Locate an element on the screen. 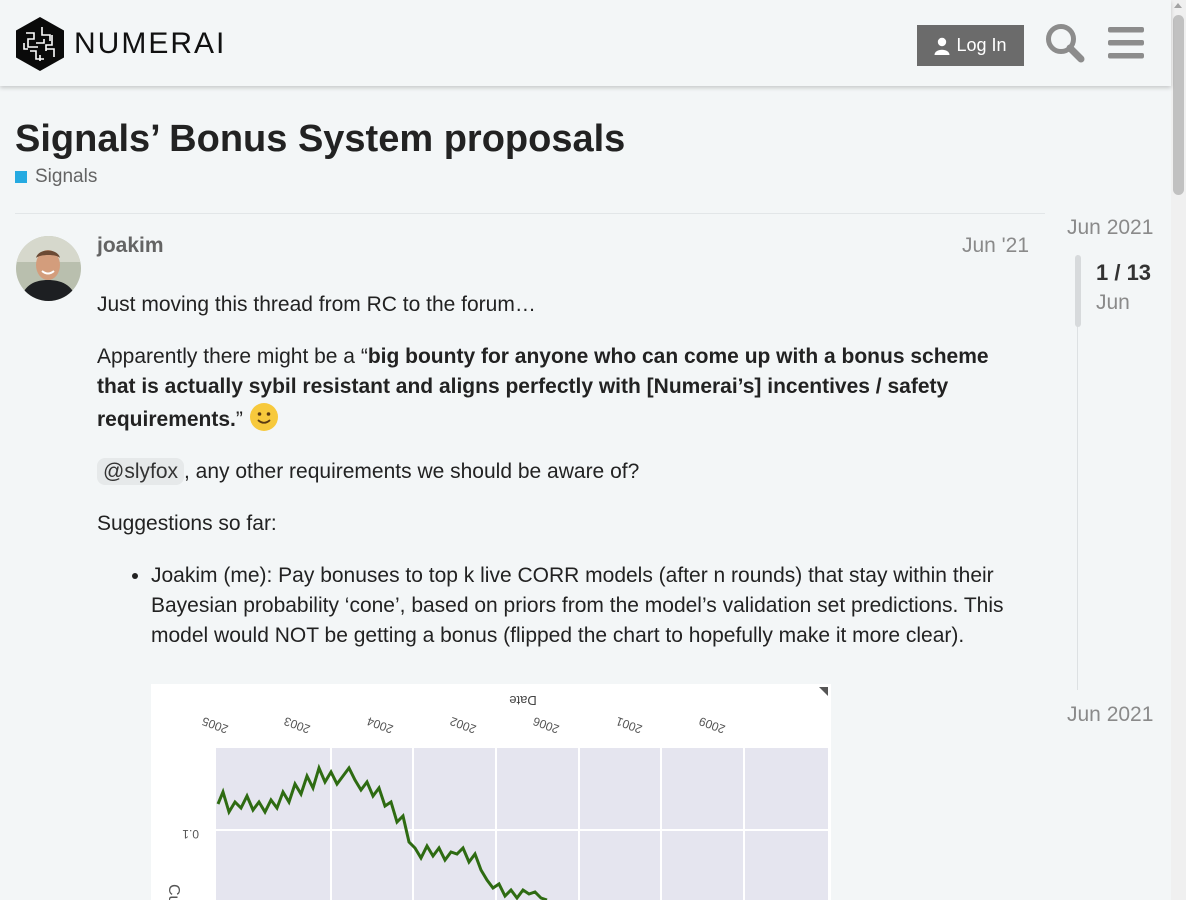  topic-divider is located at coordinates (530, 213).